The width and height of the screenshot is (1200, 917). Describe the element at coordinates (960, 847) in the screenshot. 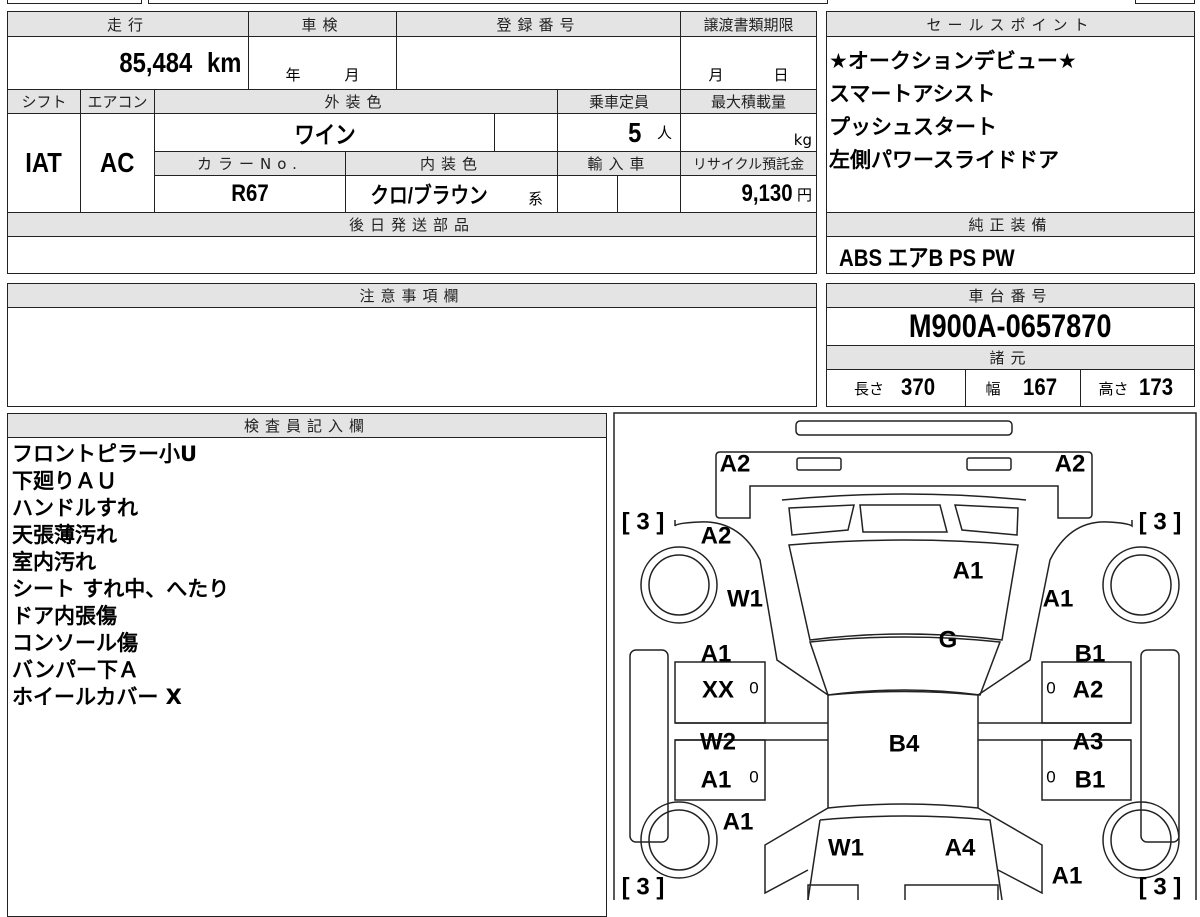

I see `damage-mark: A4` at that location.